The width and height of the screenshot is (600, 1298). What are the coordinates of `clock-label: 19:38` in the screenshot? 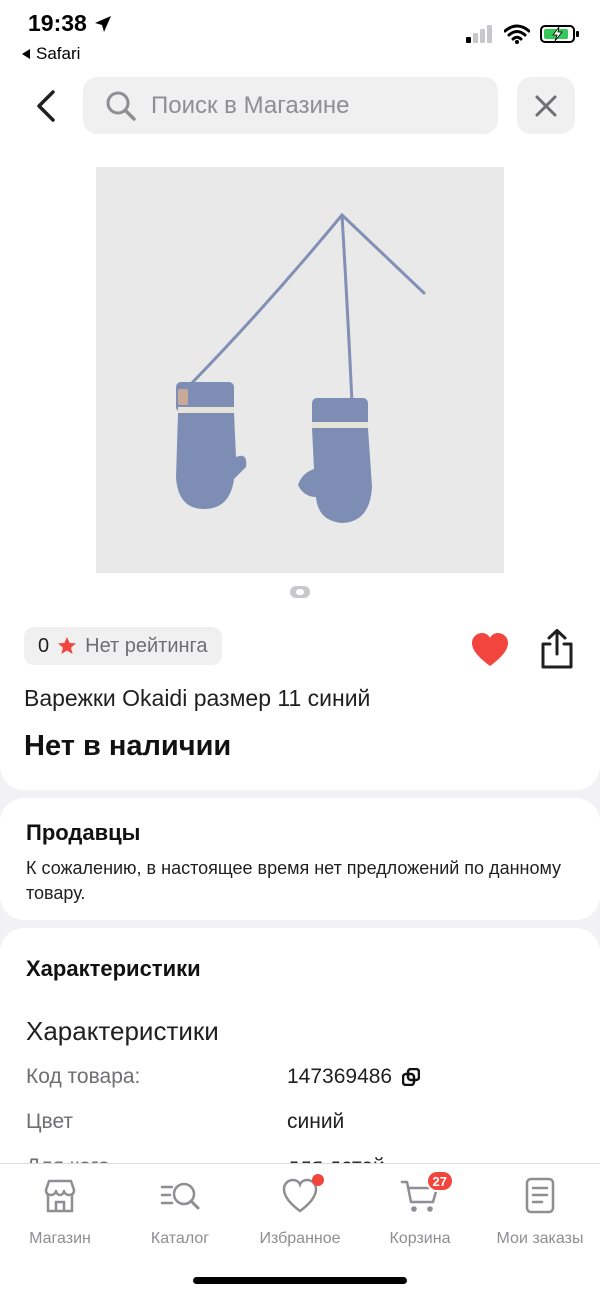 It's located at (57, 23).